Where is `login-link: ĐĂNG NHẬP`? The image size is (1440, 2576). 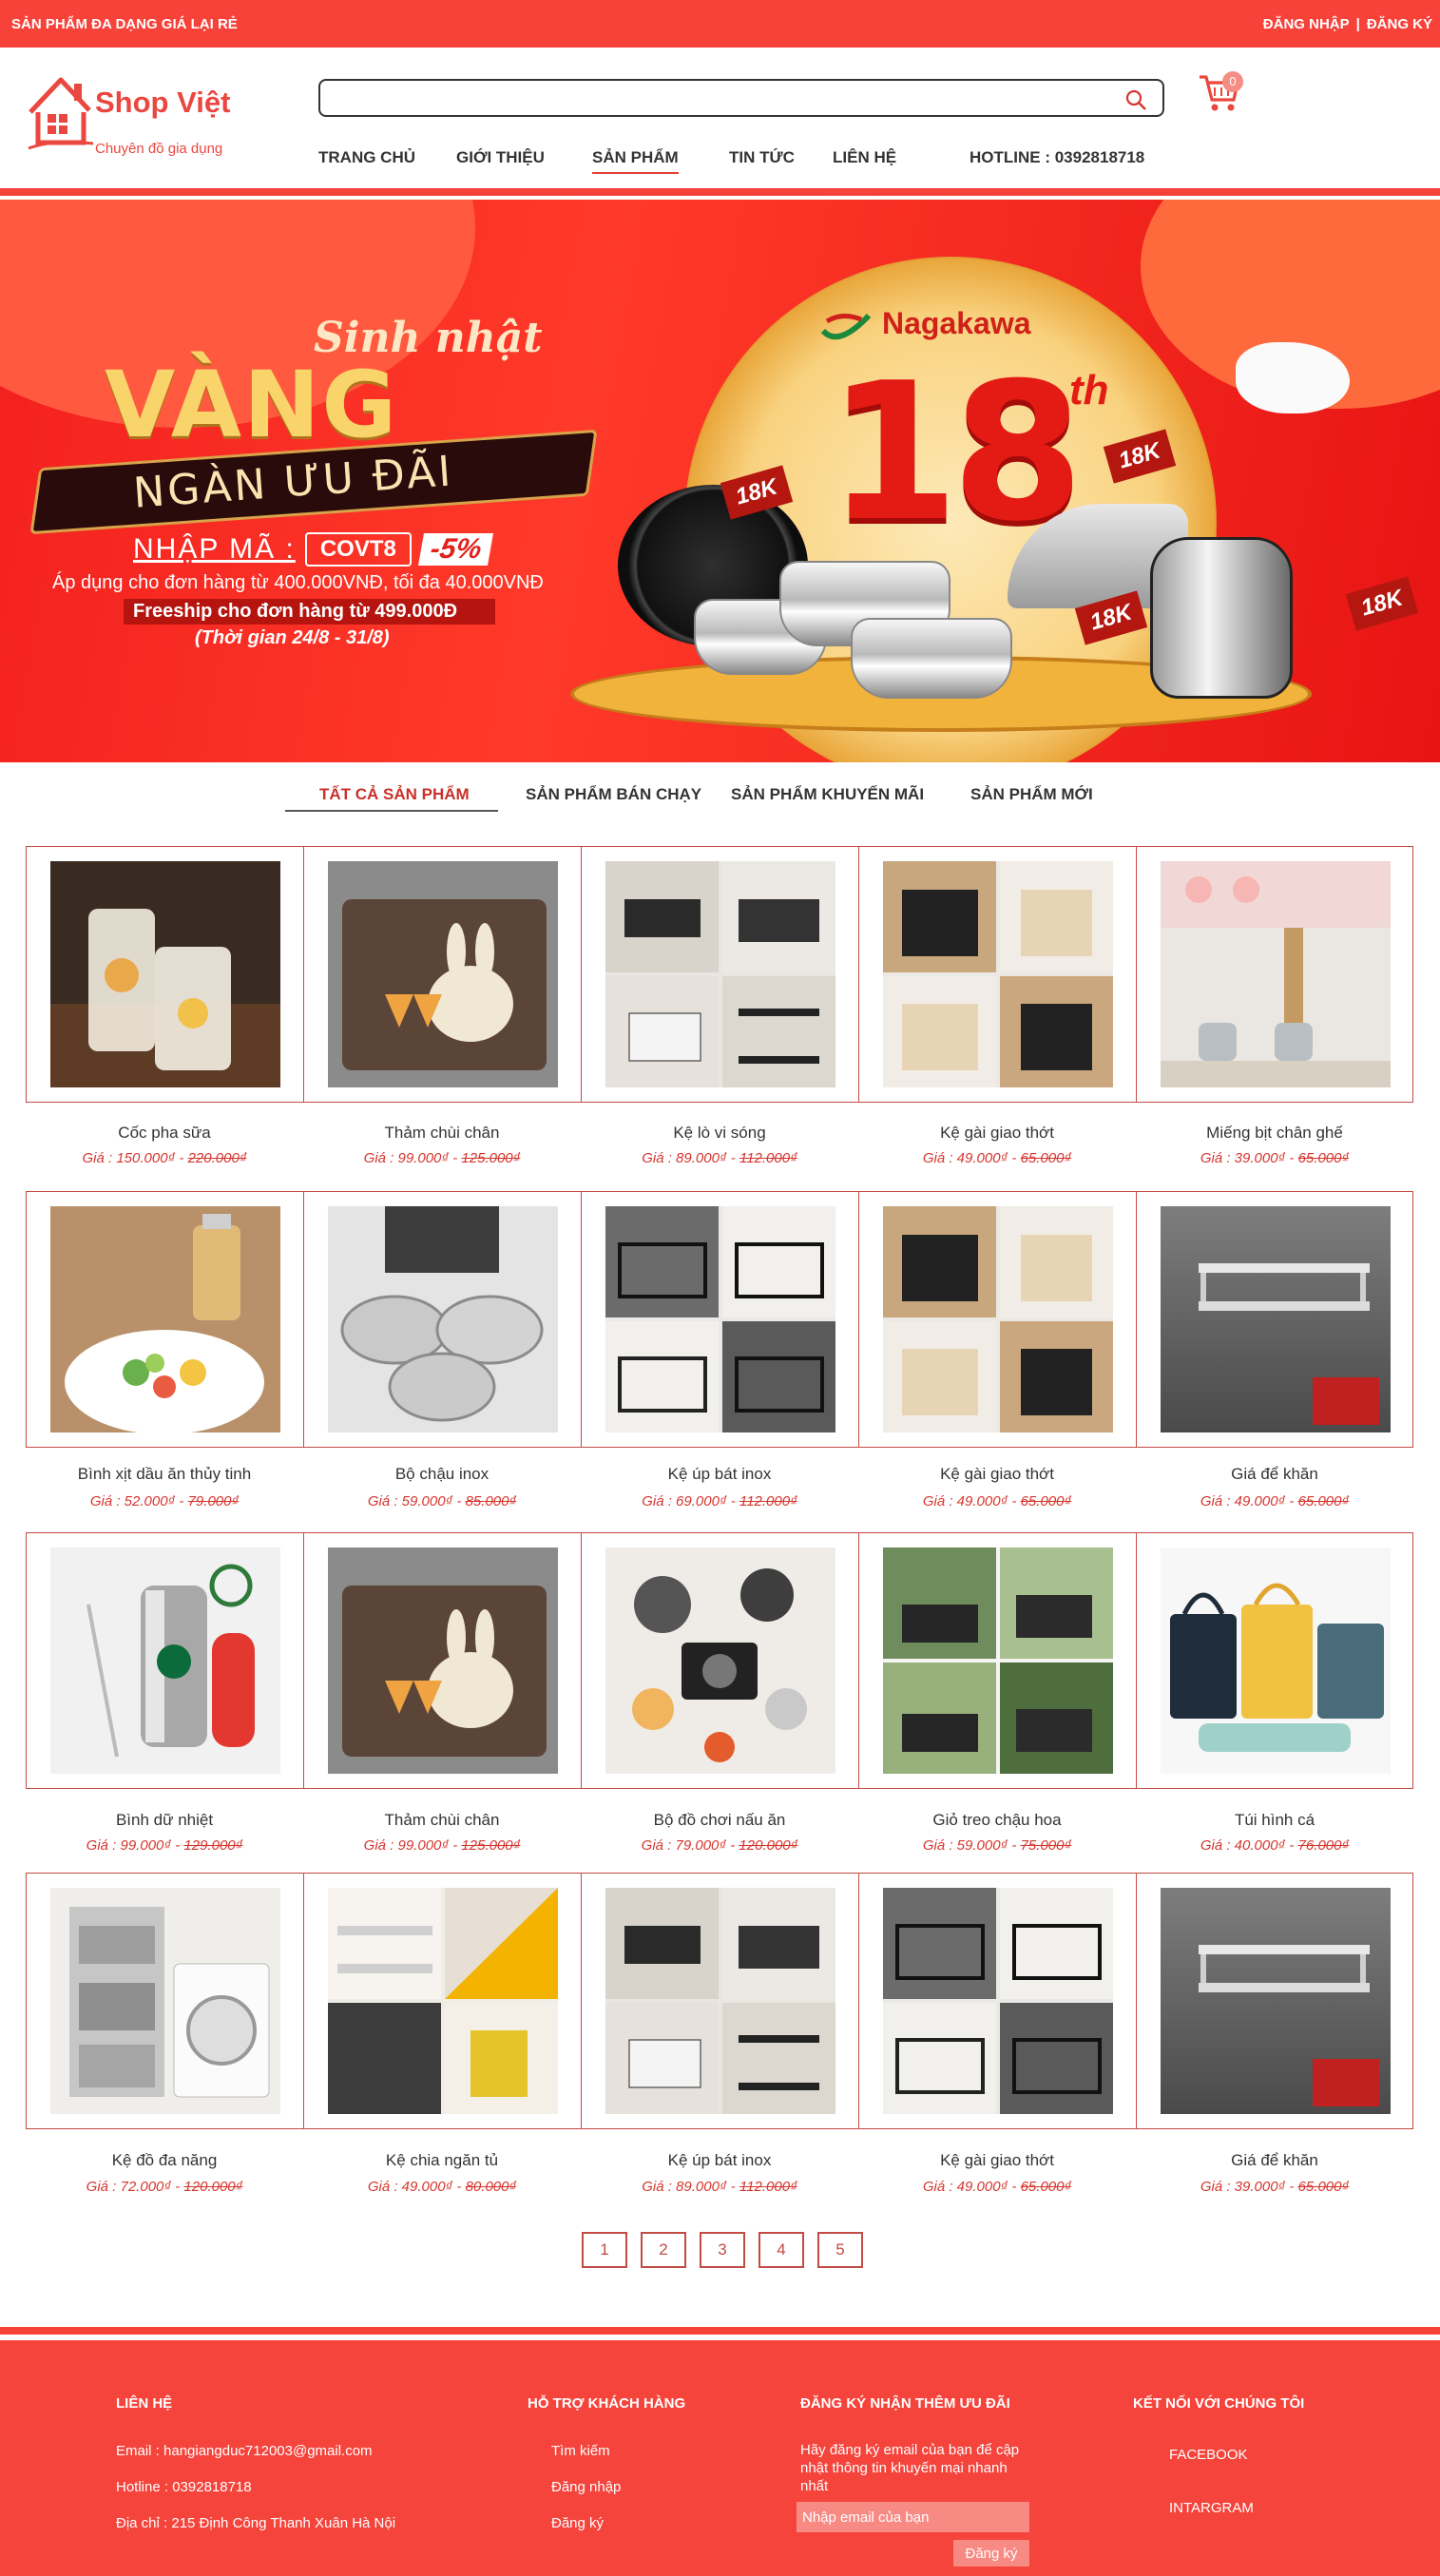
login-link: ĐĂNG NHẬP is located at coordinates (1306, 24).